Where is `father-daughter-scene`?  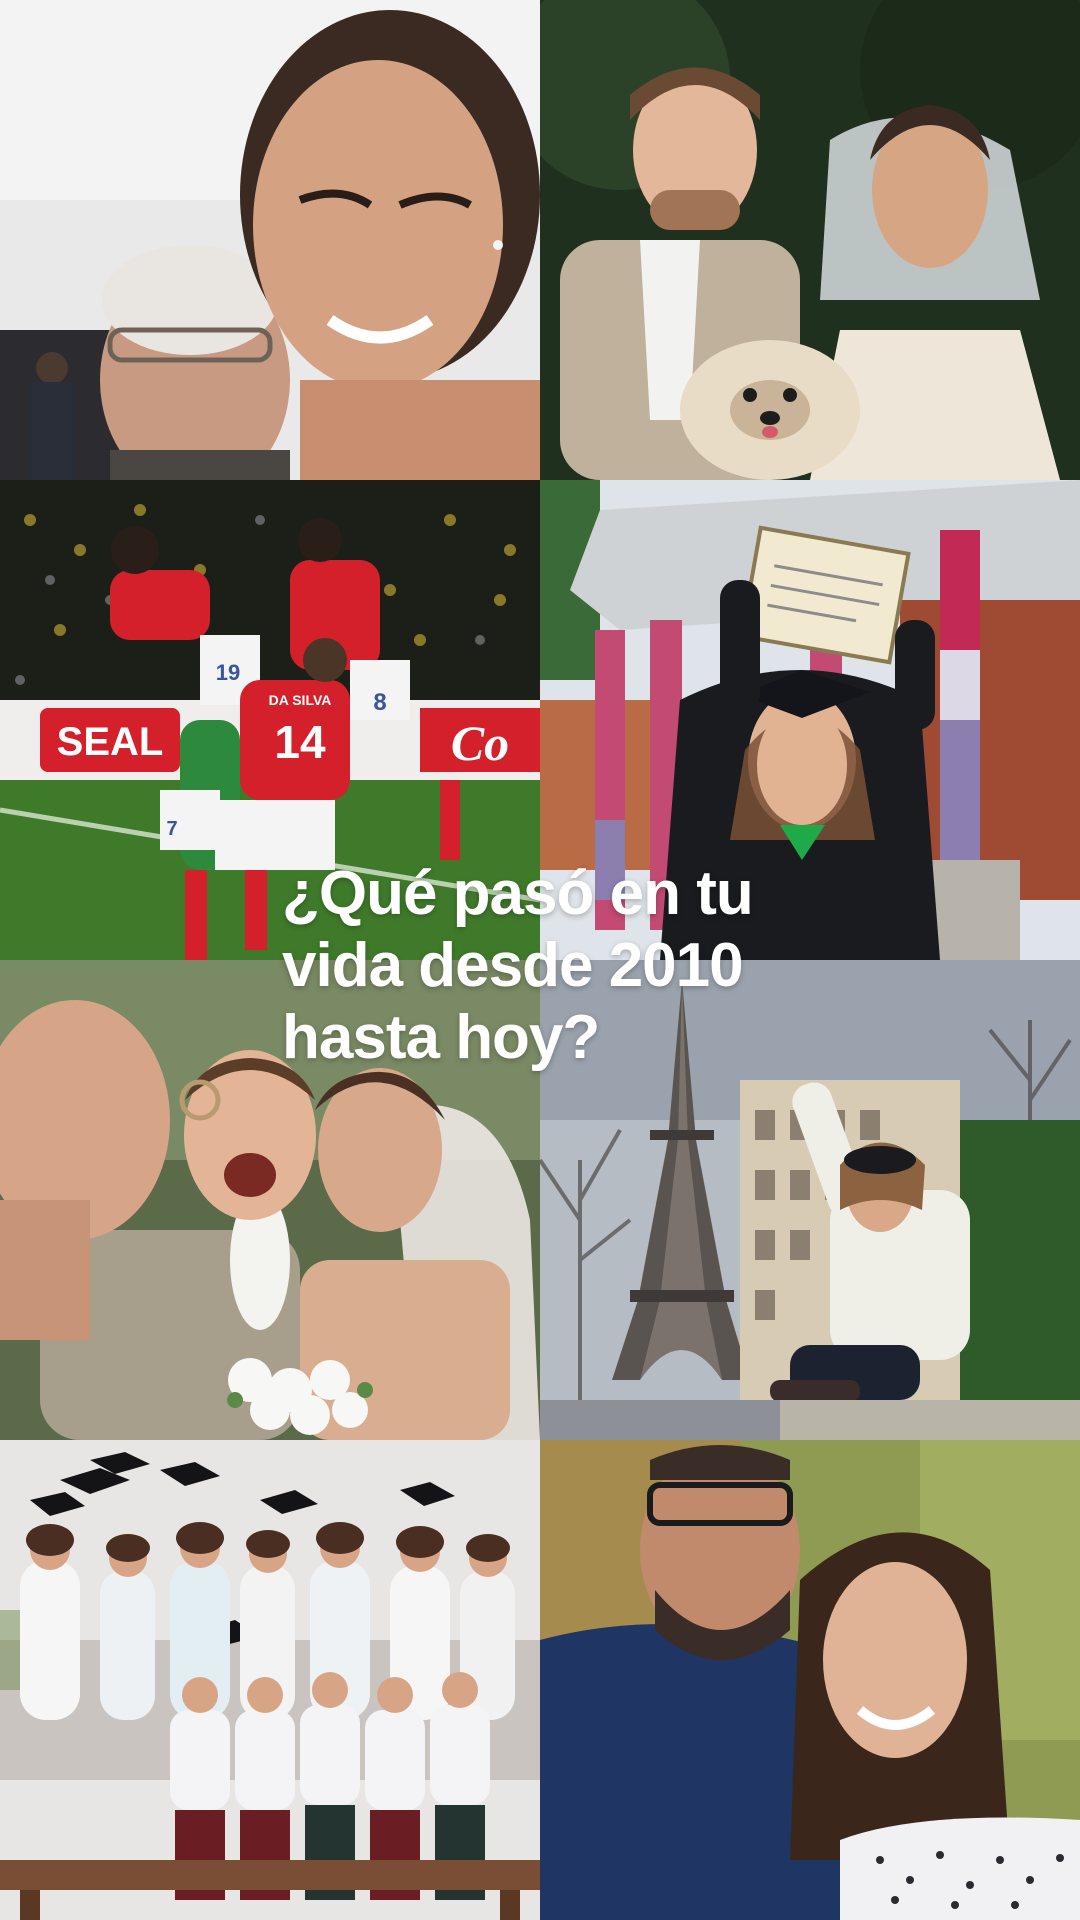
father-daughter-scene is located at coordinates (810, 1680).